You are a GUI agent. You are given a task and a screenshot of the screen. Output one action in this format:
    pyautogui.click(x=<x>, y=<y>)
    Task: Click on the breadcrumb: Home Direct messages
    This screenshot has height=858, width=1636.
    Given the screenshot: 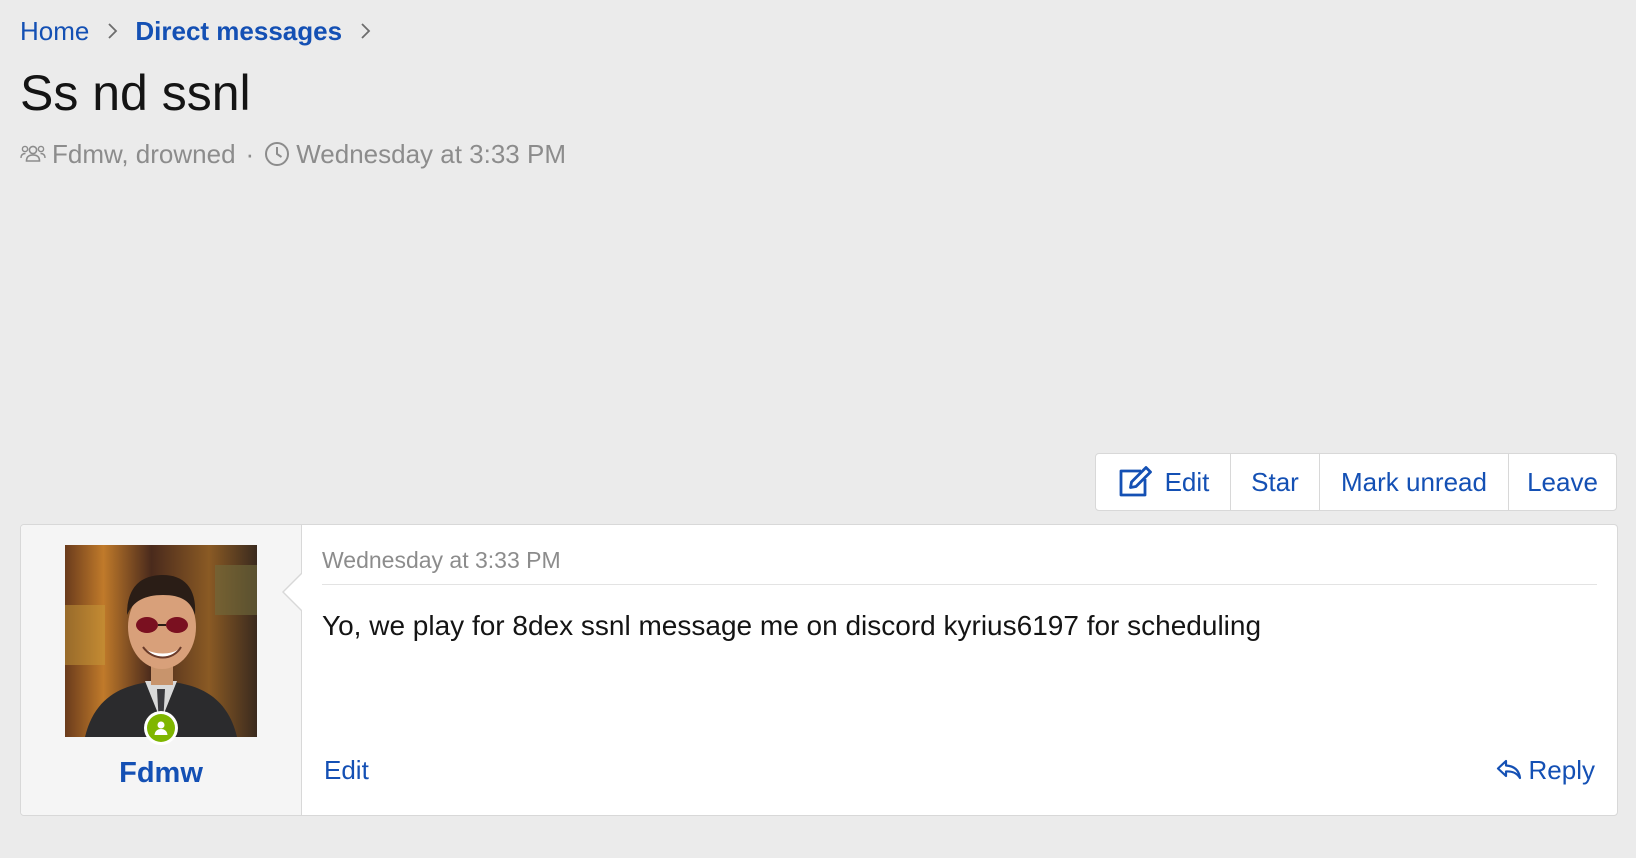 What is the action you would take?
    pyautogui.click(x=204, y=31)
    